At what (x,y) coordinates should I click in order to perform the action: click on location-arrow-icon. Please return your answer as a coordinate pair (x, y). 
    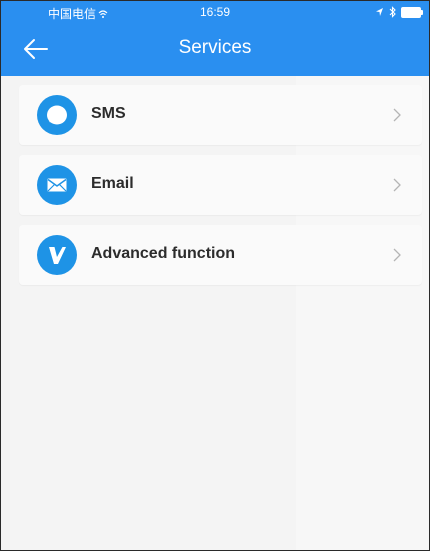
    Looking at the image, I should click on (379, 12).